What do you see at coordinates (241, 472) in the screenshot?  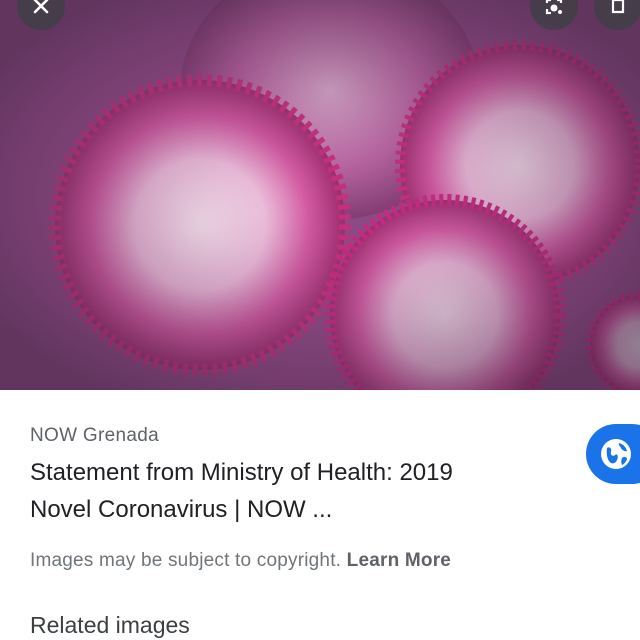 I see `result-title-line-1: Statement from Ministry of Health: 2019` at bounding box center [241, 472].